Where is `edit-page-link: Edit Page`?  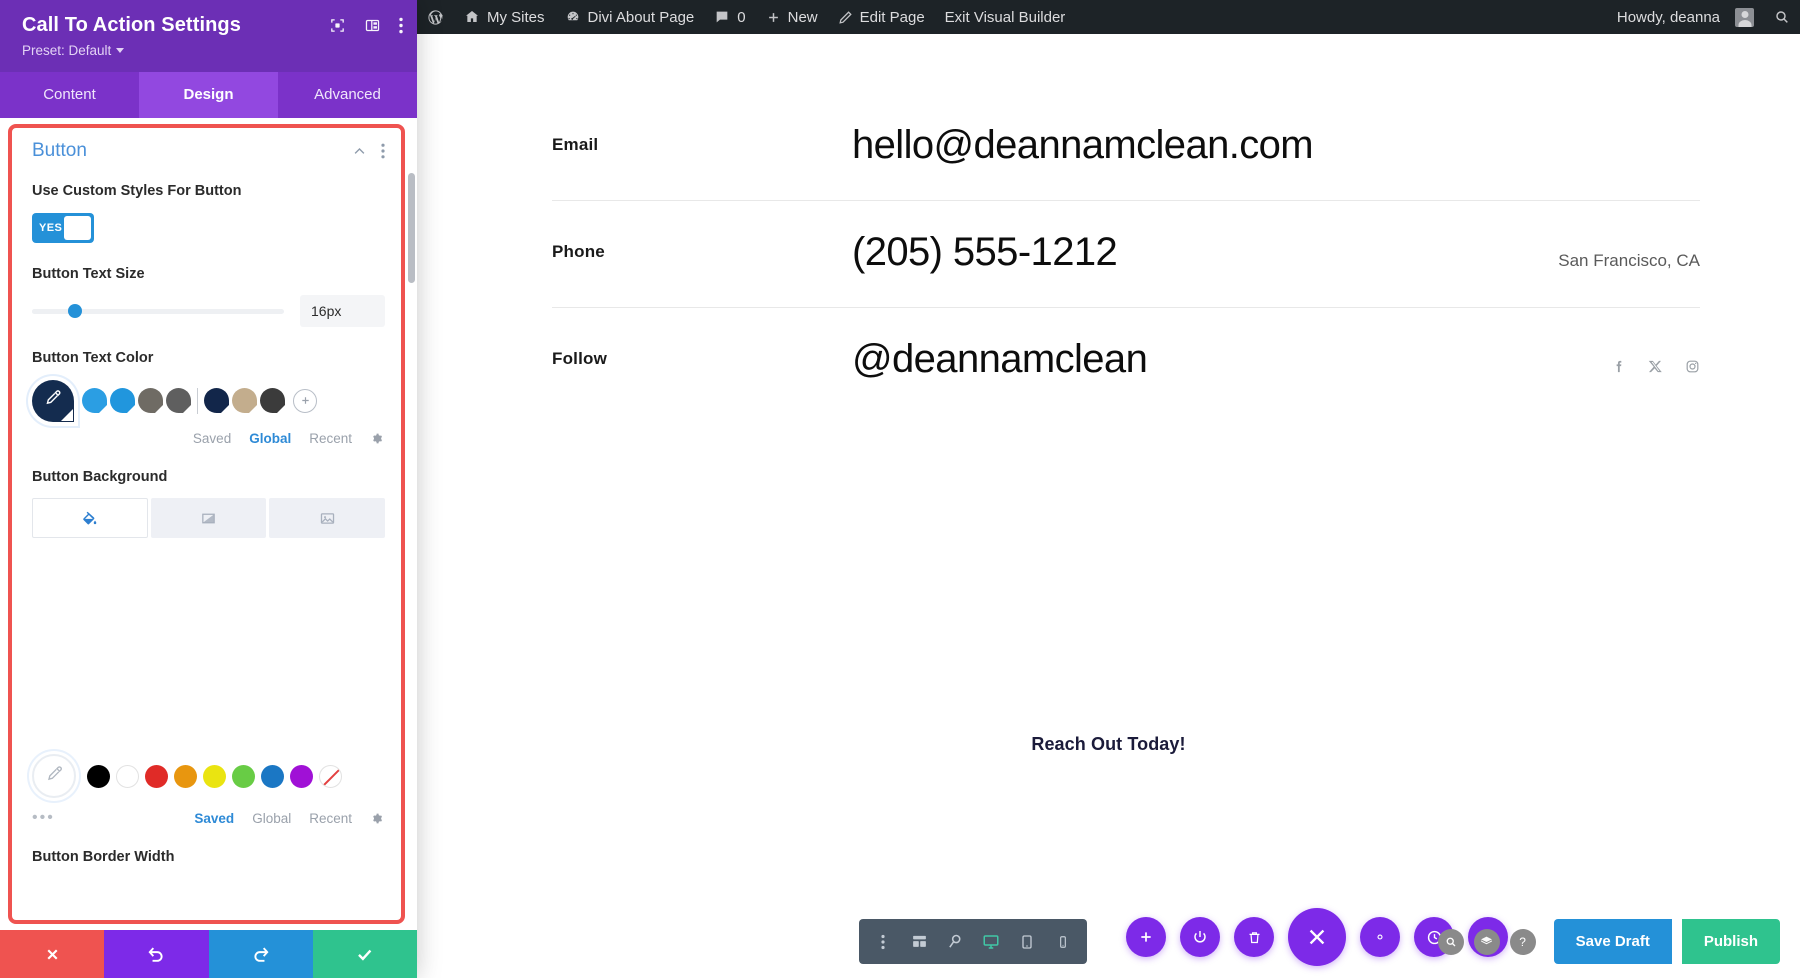 edit-page-link: Edit Page is located at coordinates (881, 17).